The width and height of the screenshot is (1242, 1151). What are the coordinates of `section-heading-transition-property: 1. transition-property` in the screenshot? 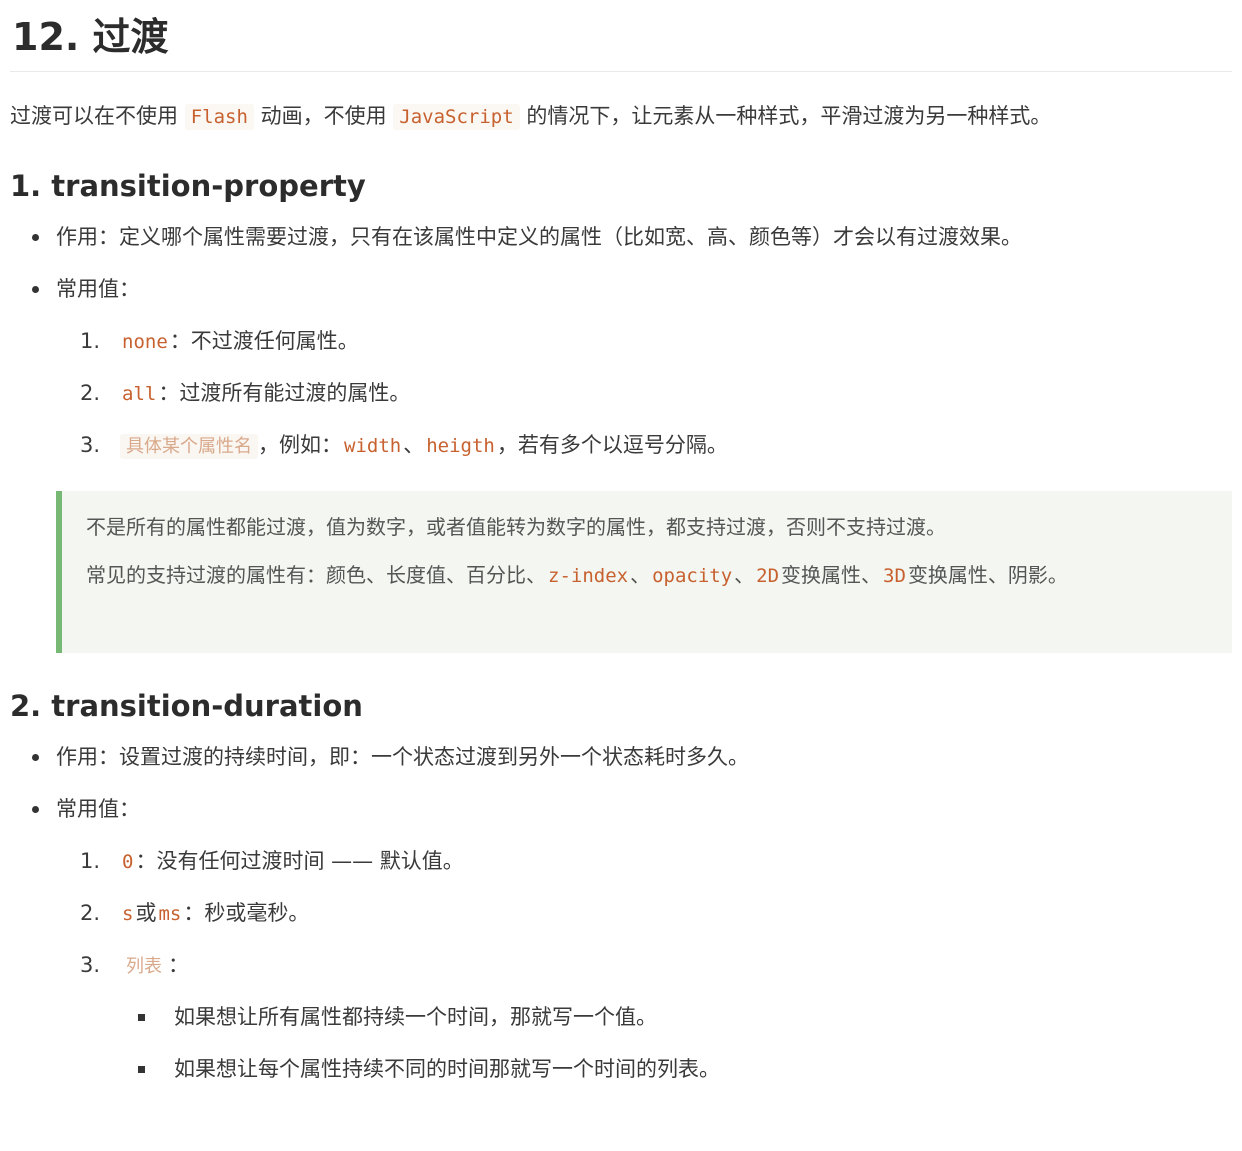 It's located at (188, 186).